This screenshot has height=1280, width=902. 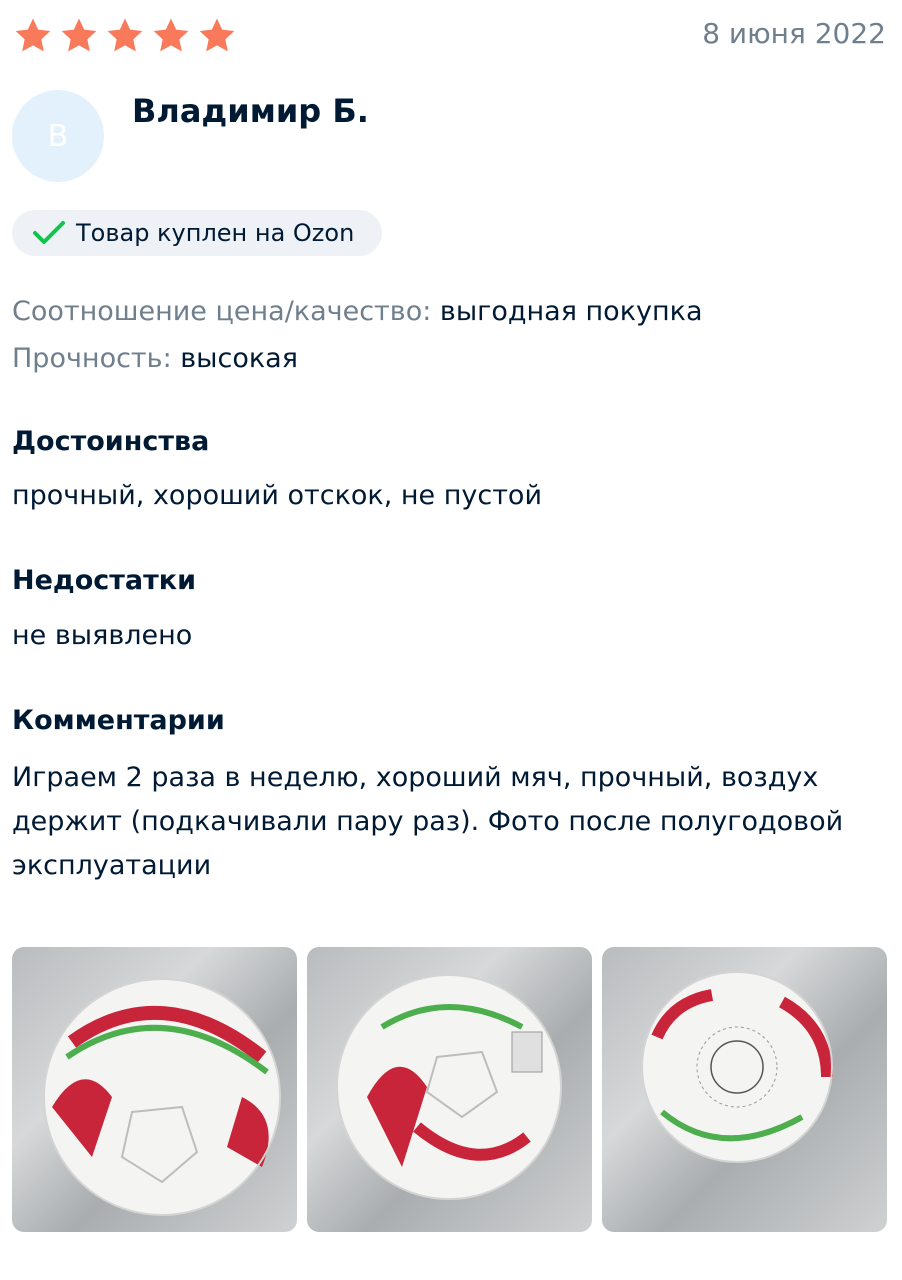 I want to click on attribute-value: выгодная покупка, so click(x=571, y=311).